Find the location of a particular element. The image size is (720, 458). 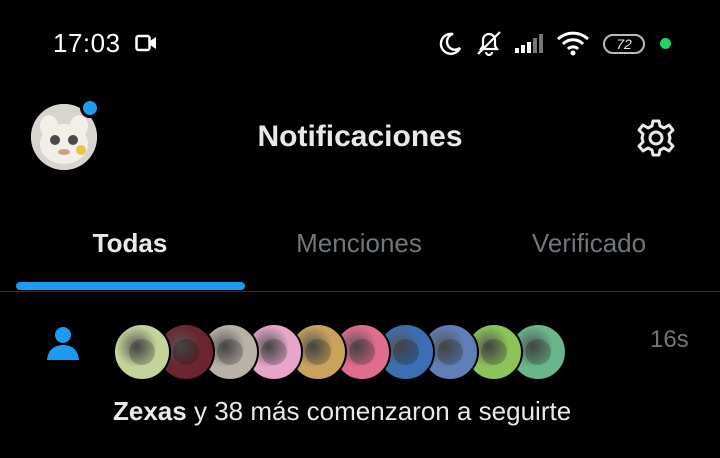

notification-username: Zexas is located at coordinates (150, 411).